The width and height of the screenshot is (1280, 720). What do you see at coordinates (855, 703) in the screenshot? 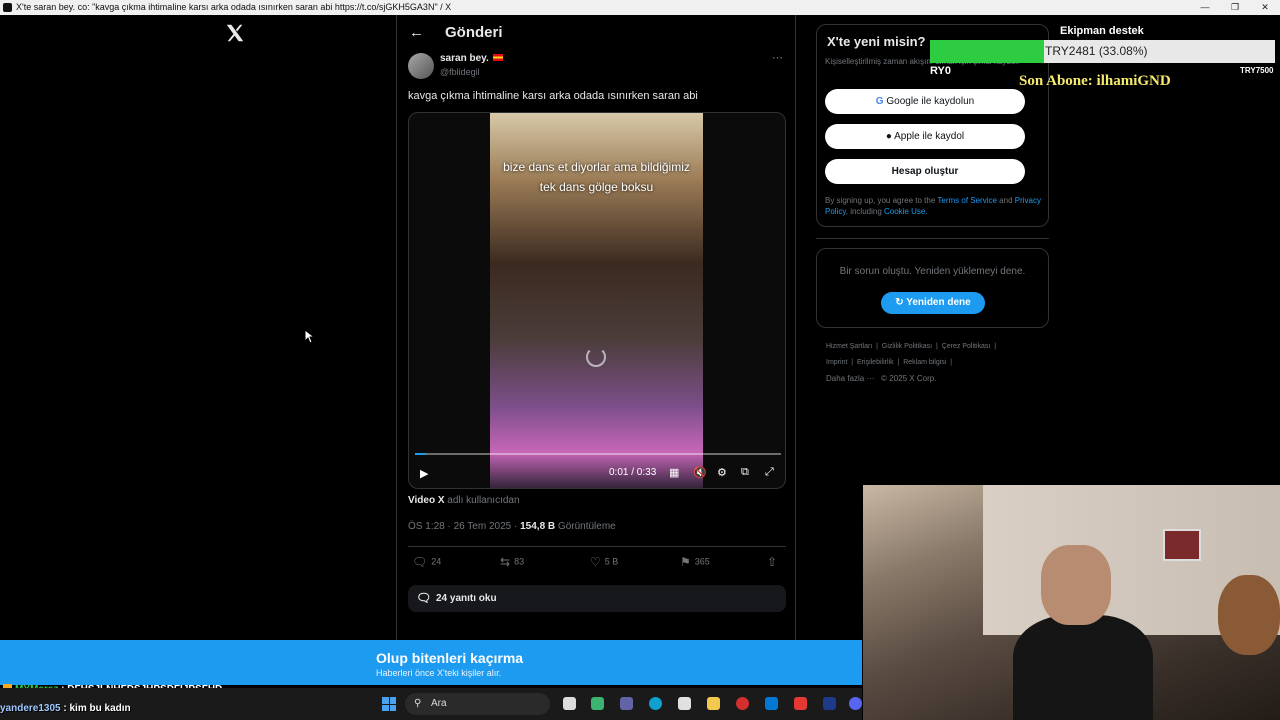
I see `discord-icon` at bounding box center [855, 703].